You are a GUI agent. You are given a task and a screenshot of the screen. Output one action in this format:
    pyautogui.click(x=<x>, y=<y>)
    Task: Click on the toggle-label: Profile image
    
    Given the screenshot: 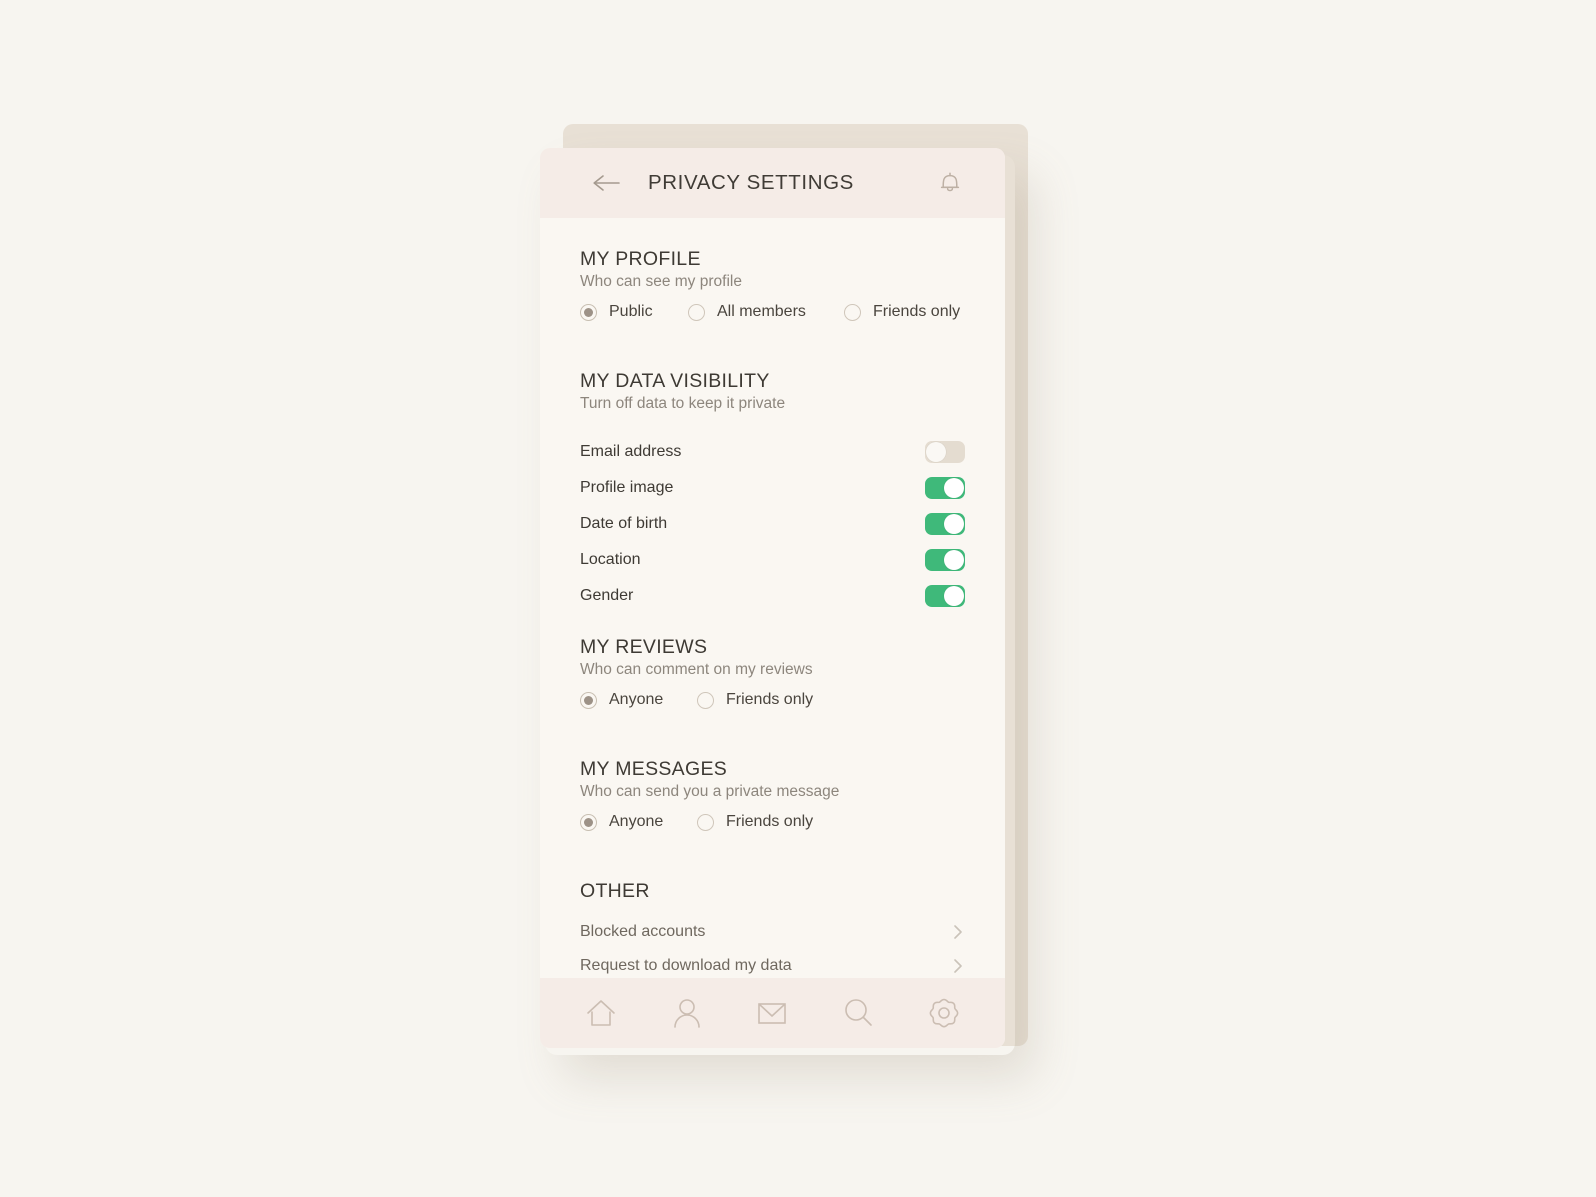 What is the action you would take?
    pyautogui.click(x=627, y=487)
    